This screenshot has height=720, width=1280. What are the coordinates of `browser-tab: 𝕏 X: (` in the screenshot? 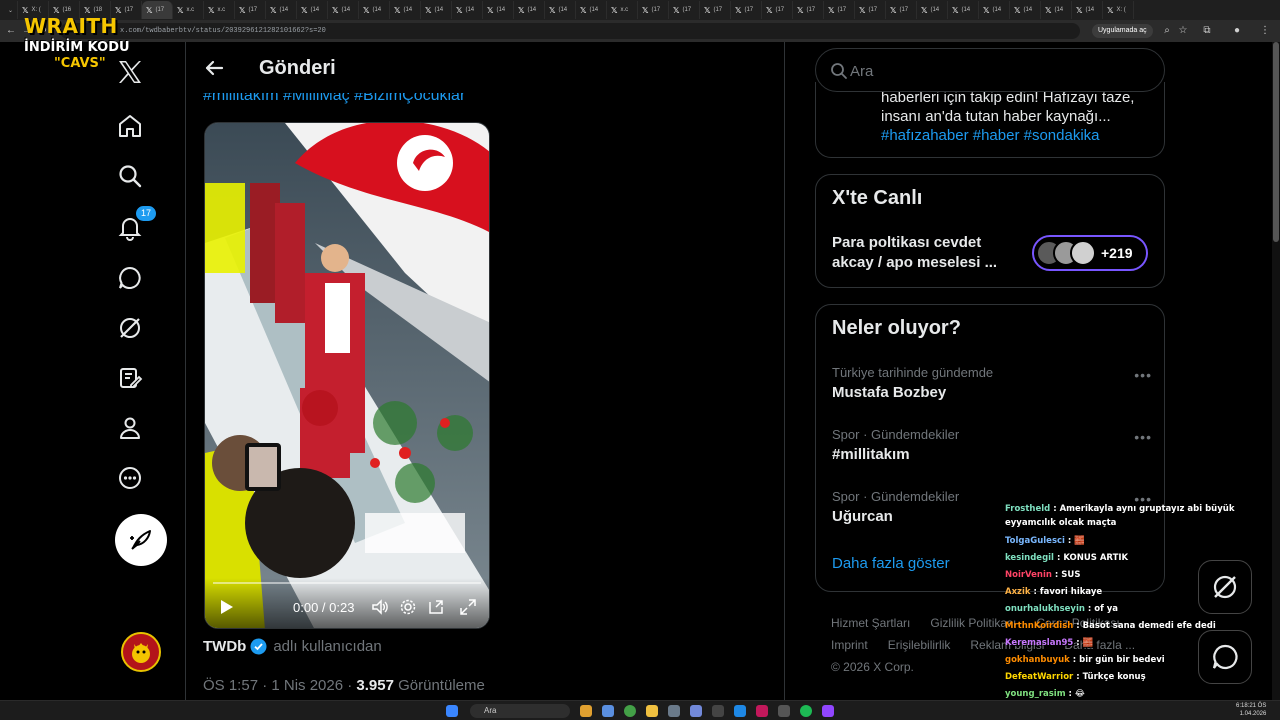 It's located at (1118, 10).